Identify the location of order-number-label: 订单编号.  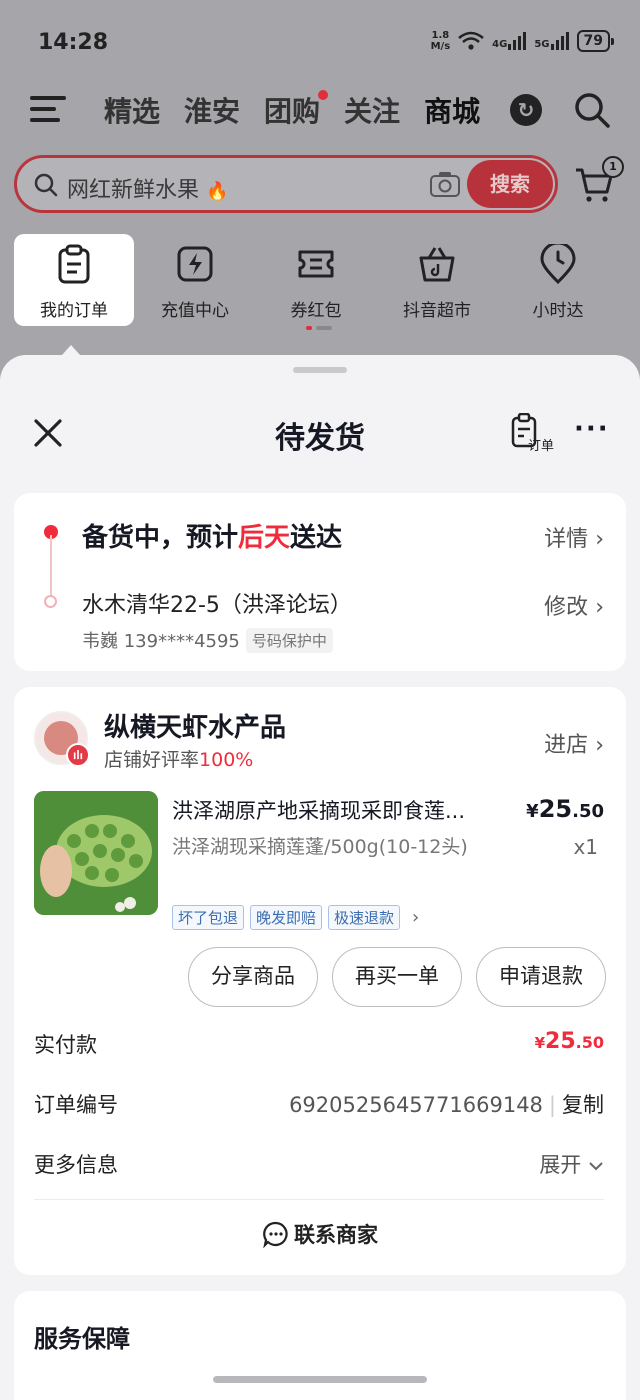
(76, 1105).